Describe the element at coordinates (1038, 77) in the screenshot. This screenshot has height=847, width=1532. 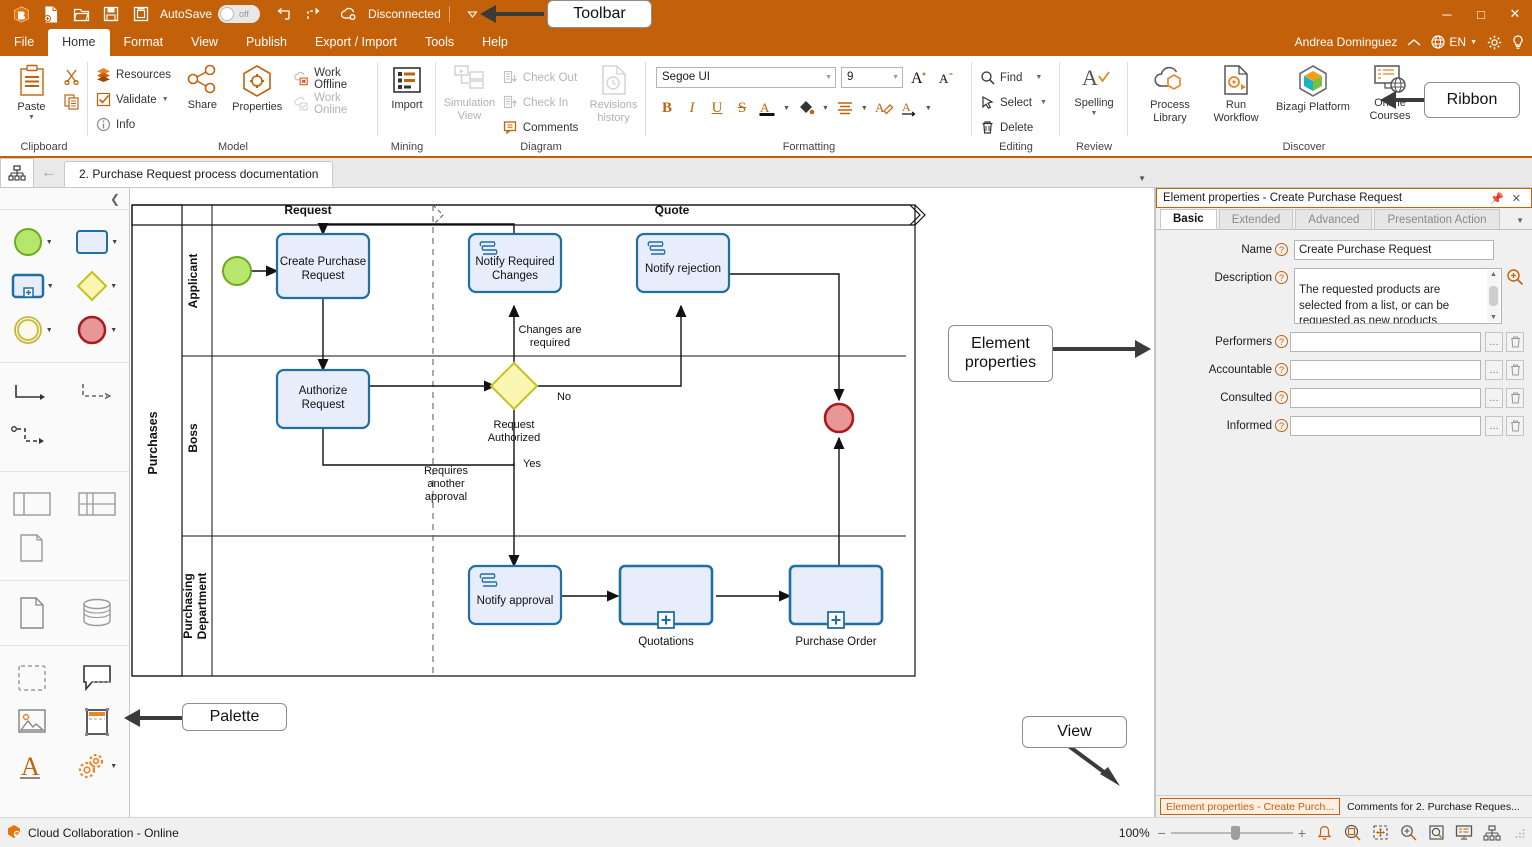
I see `find-dropdown-arrow: ▼` at that location.